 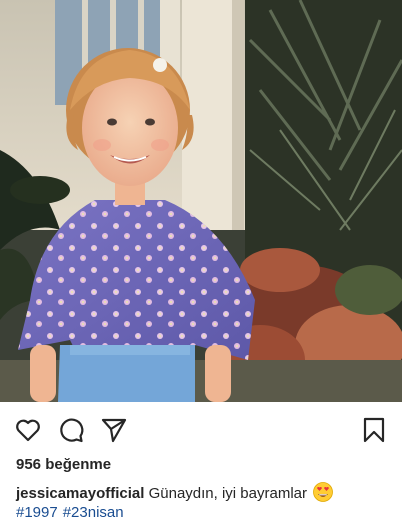 What do you see at coordinates (93, 512) in the screenshot?
I see `hashtag-link: #23nisan` at bounding box center [93, 512].